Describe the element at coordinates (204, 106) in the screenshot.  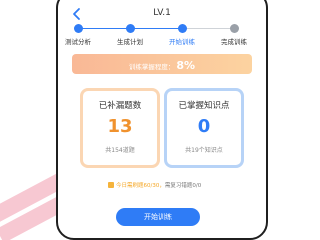
I see `knowledge-card-title: 已掌握知识点` at that location.